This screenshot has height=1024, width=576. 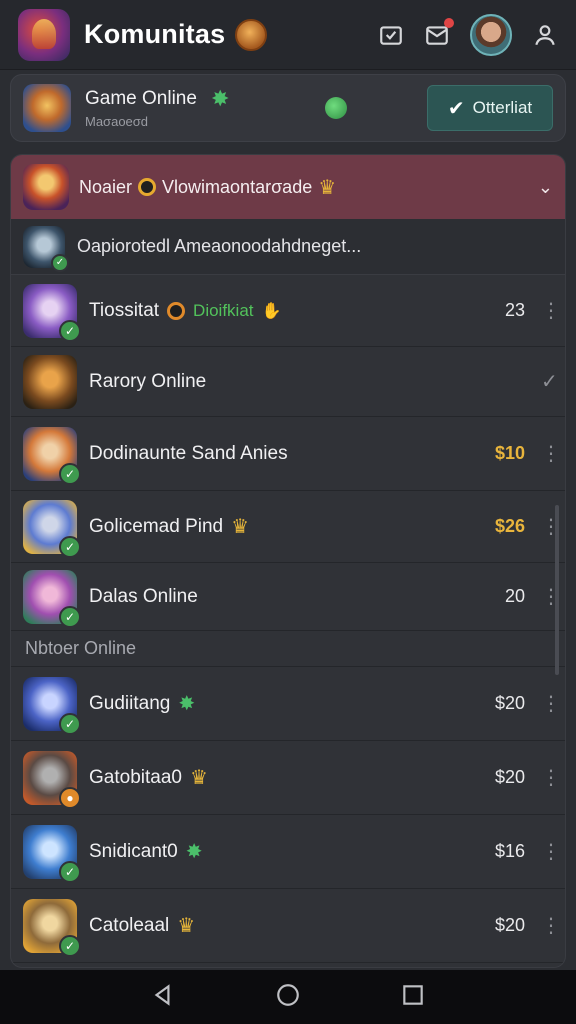 I want to click on game-avatar, so click(x=50, y=381).